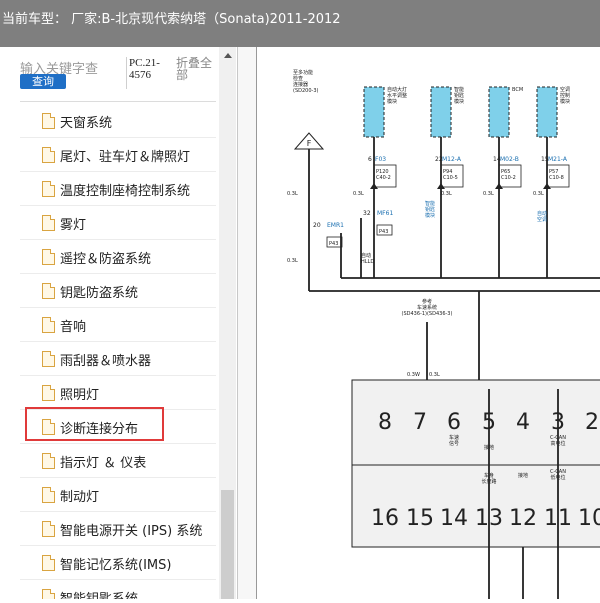 The width and height of the screenshot is (600, 603). What do you see at coordinates (397, 95) in the screenshot?
I see `module-label: 自动大灯水平调整模块` at bounding box center [397, 95].